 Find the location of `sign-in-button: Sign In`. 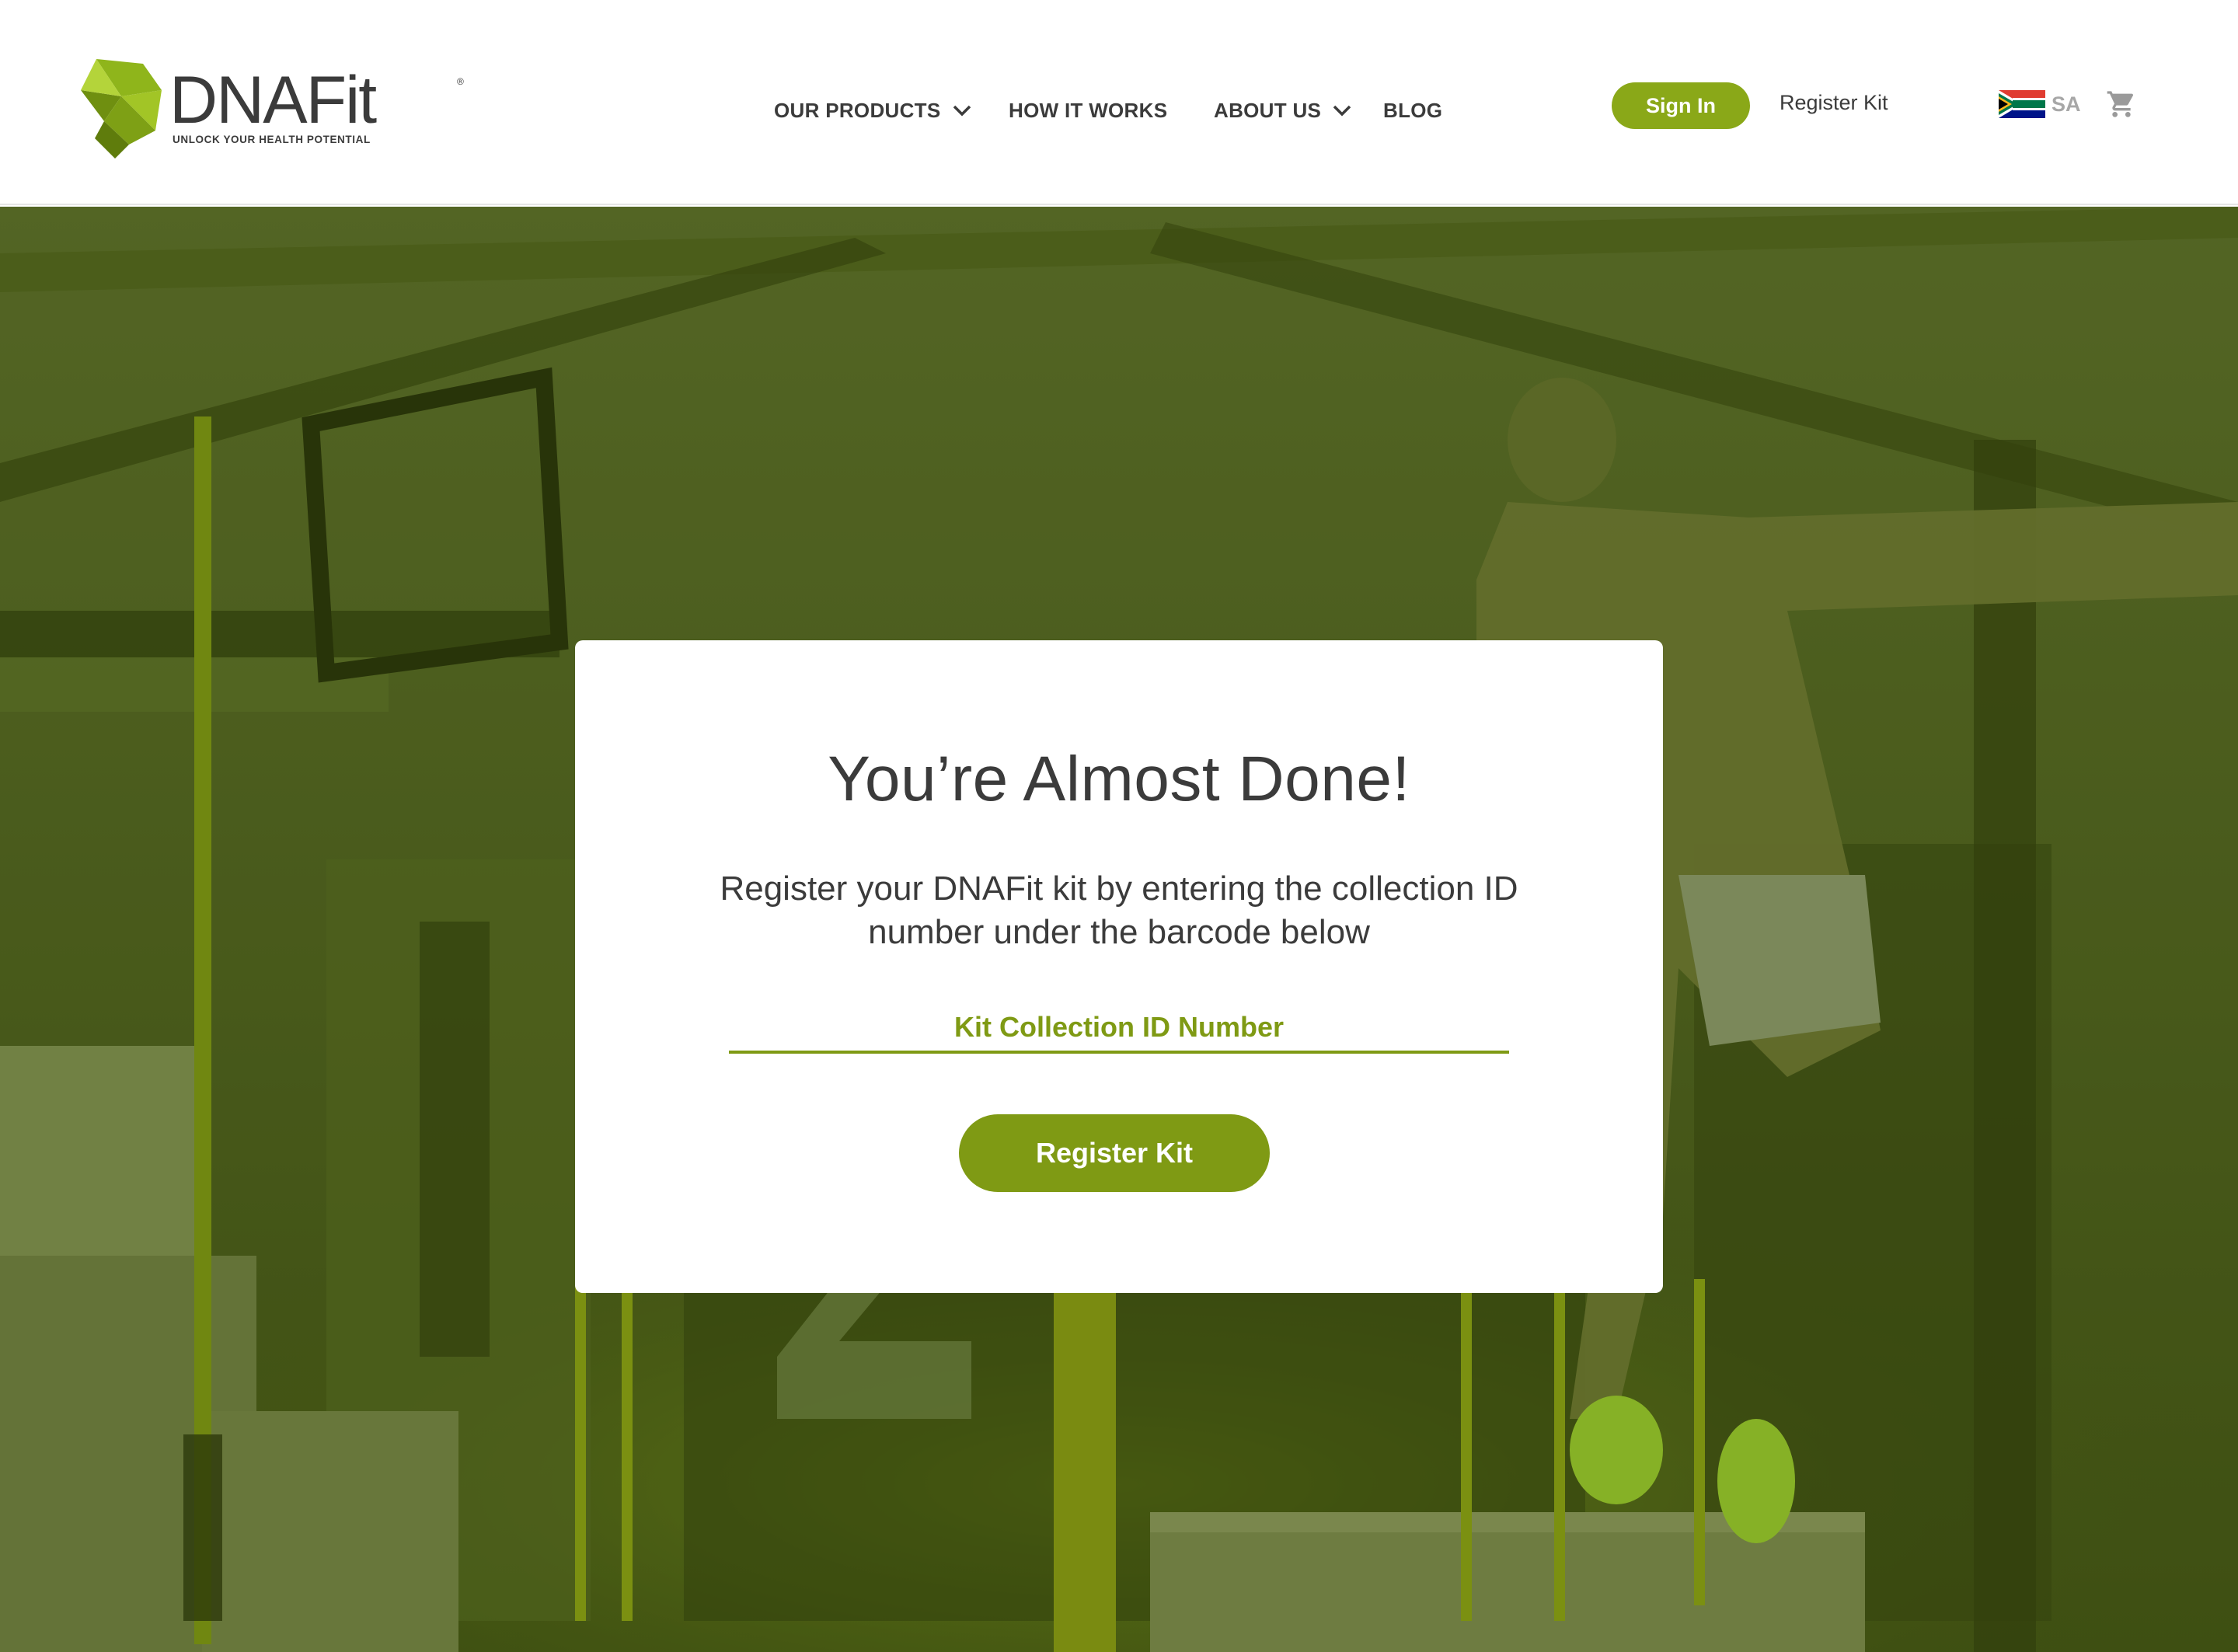

sign-in-button: Sign In is located at coordinates (1681, 105).